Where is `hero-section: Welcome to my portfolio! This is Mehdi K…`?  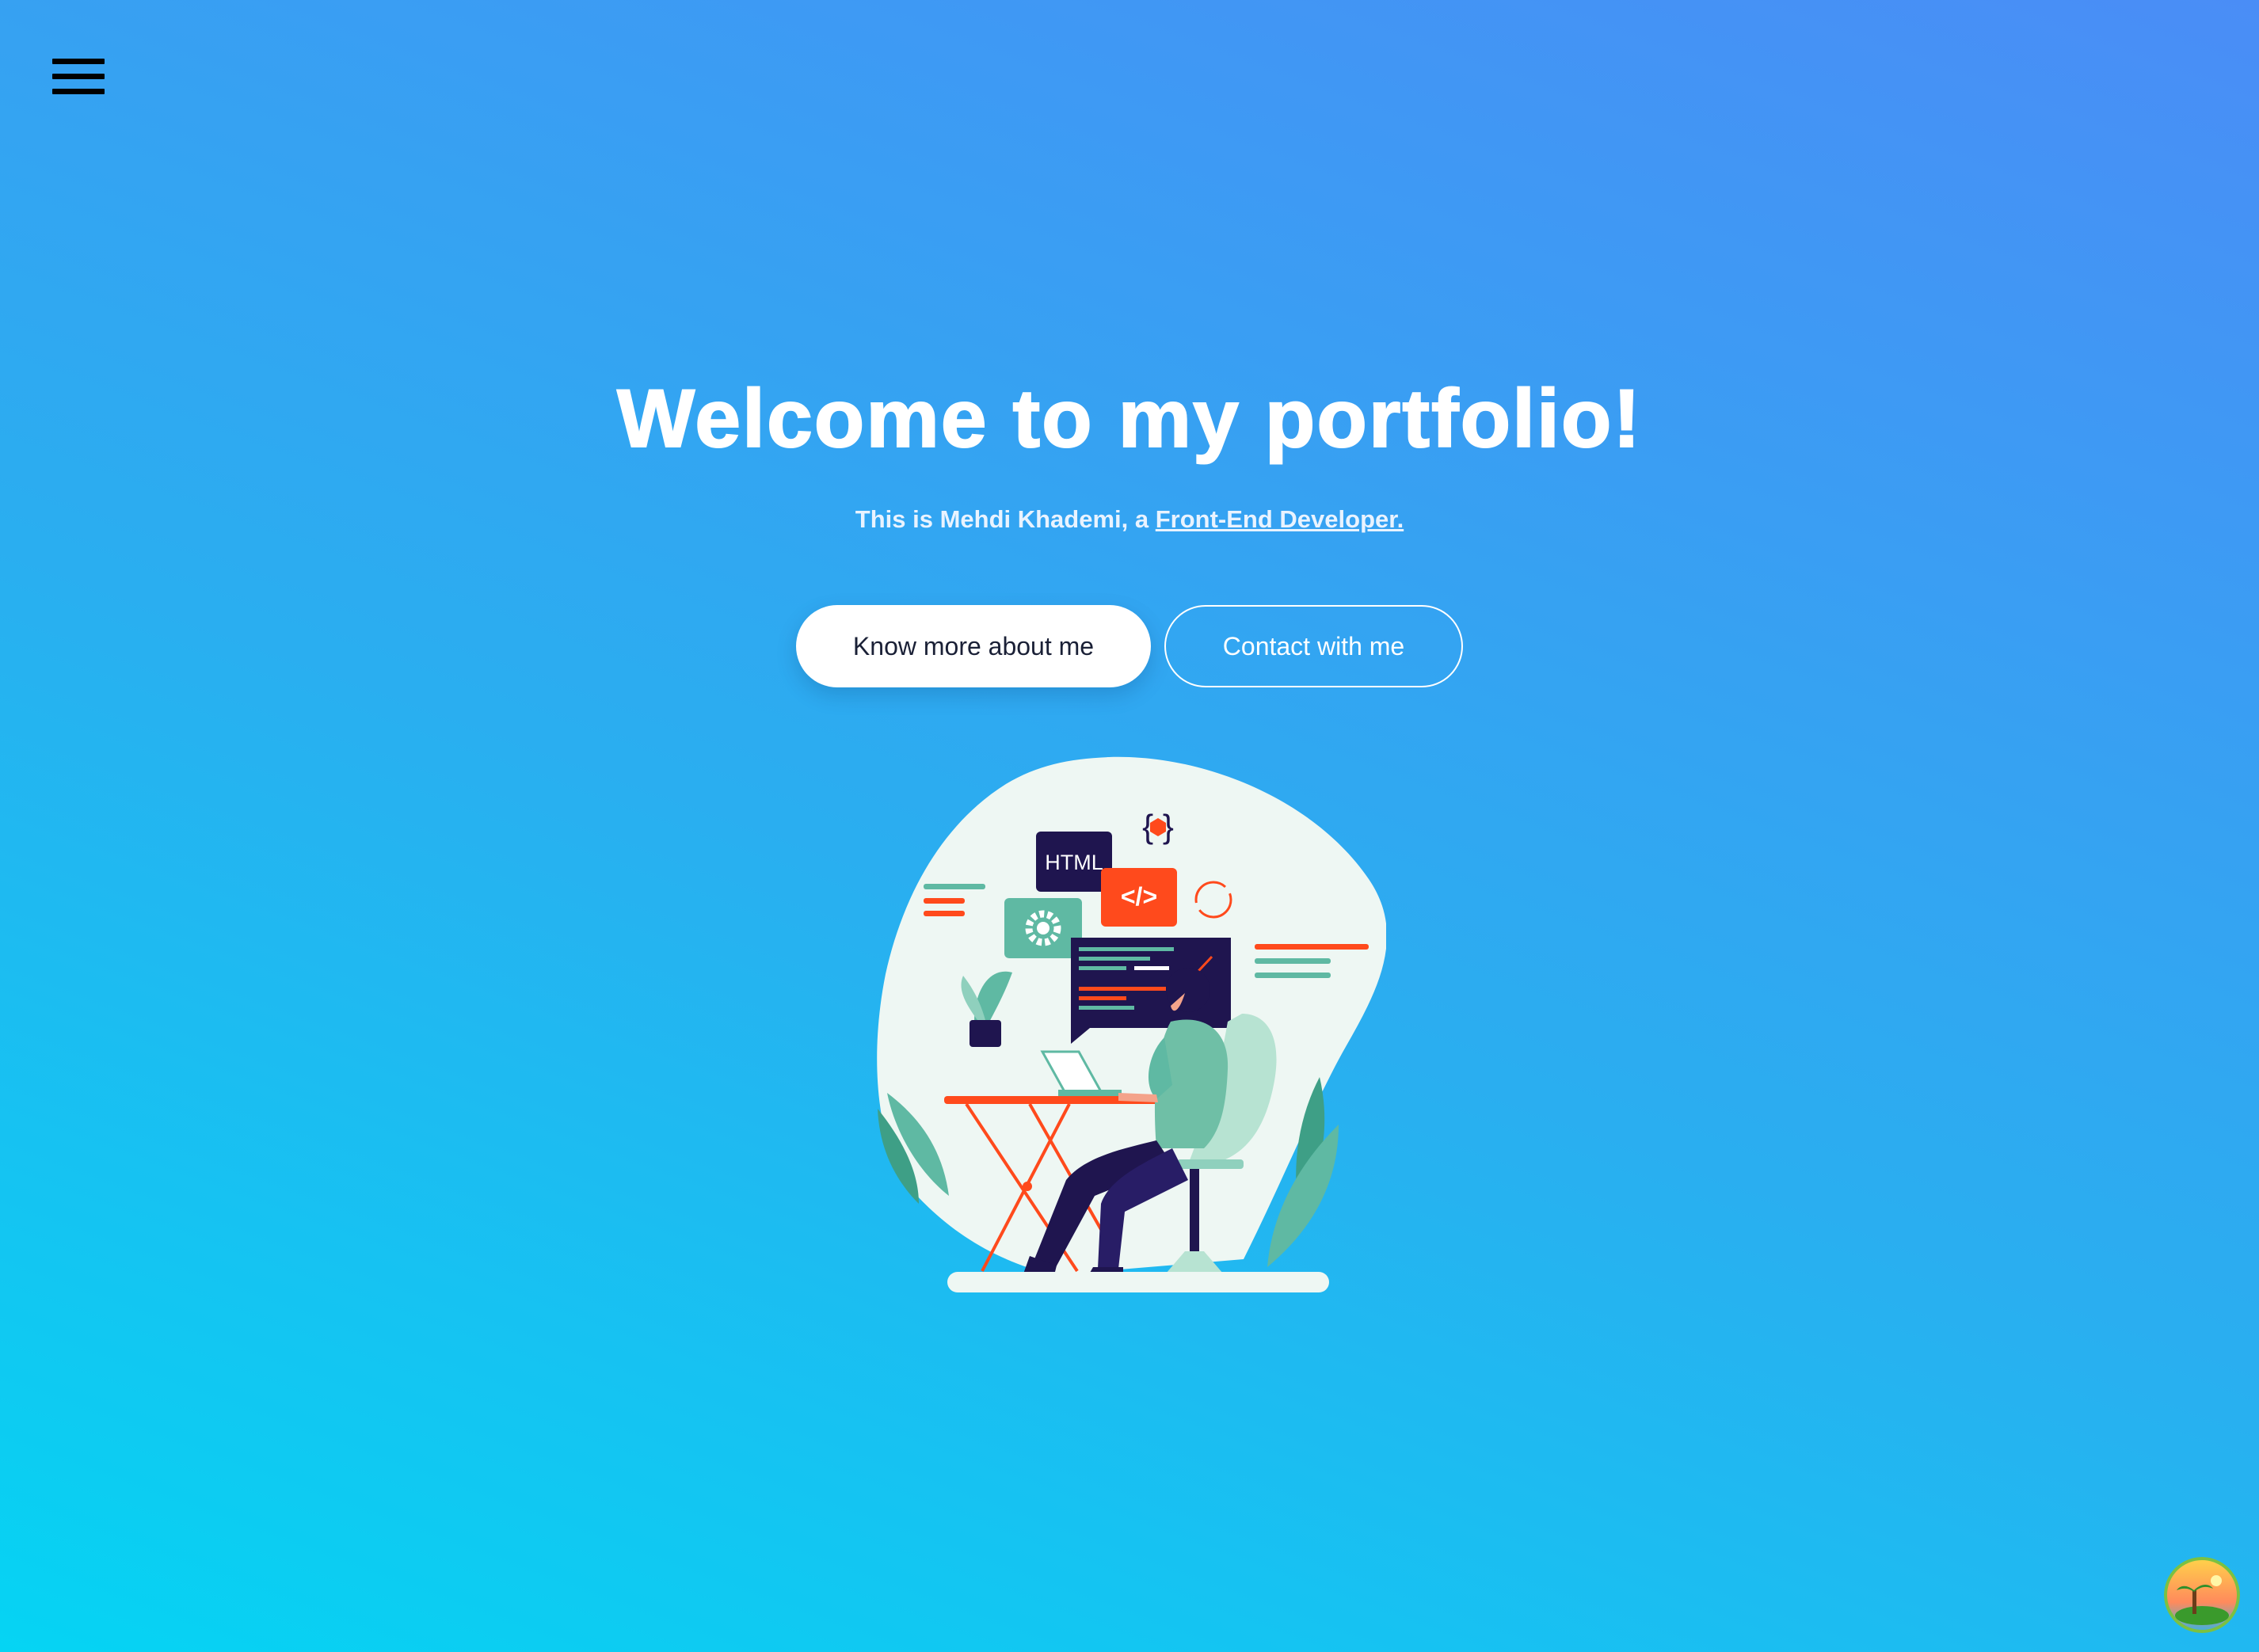
hero-section: Welcome to my portfolio! This is Mehdi K… is located at coordinates (1129, 452).